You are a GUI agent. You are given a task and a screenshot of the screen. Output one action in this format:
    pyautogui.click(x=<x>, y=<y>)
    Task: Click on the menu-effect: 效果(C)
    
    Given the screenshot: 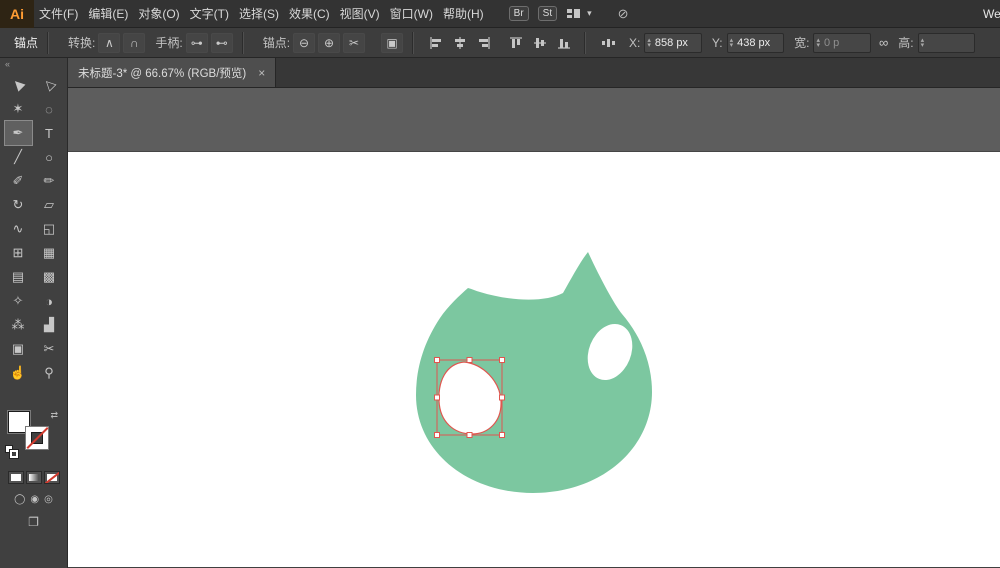 What is the action you would take?
    pyautogui.click(x=309, y=14)
    